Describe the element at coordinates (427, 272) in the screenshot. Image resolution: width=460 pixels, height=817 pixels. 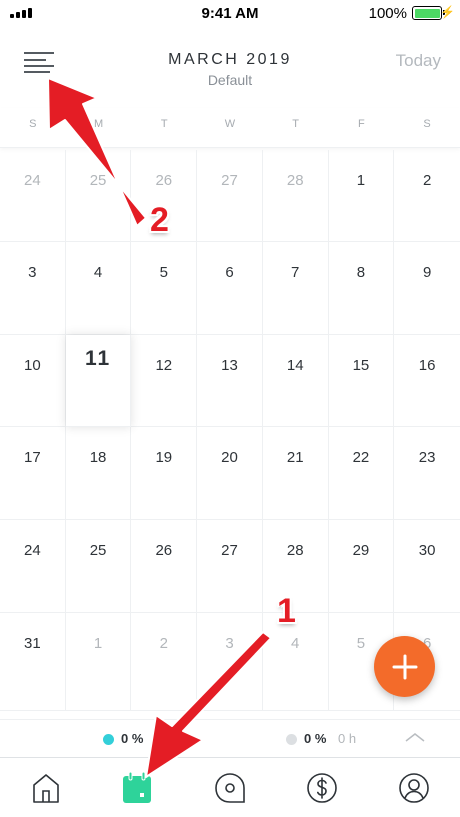
I see `day-number: 9` at that location.